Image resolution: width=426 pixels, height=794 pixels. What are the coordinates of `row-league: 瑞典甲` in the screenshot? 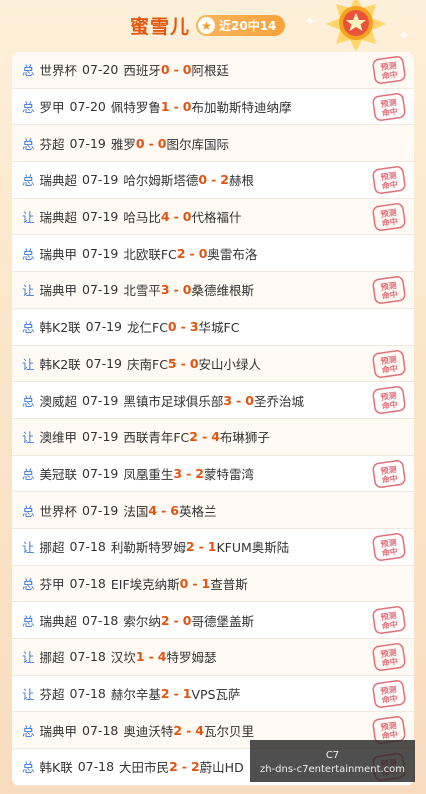 It's located at (58, 291).